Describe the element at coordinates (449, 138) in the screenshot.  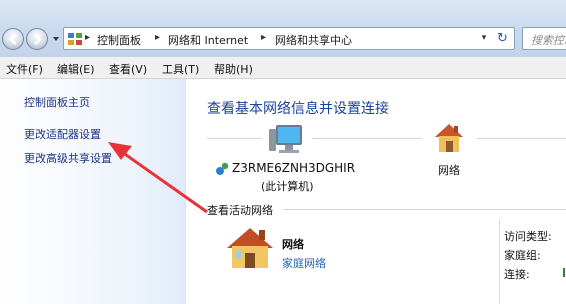
I see `network-house-icon` at that location.